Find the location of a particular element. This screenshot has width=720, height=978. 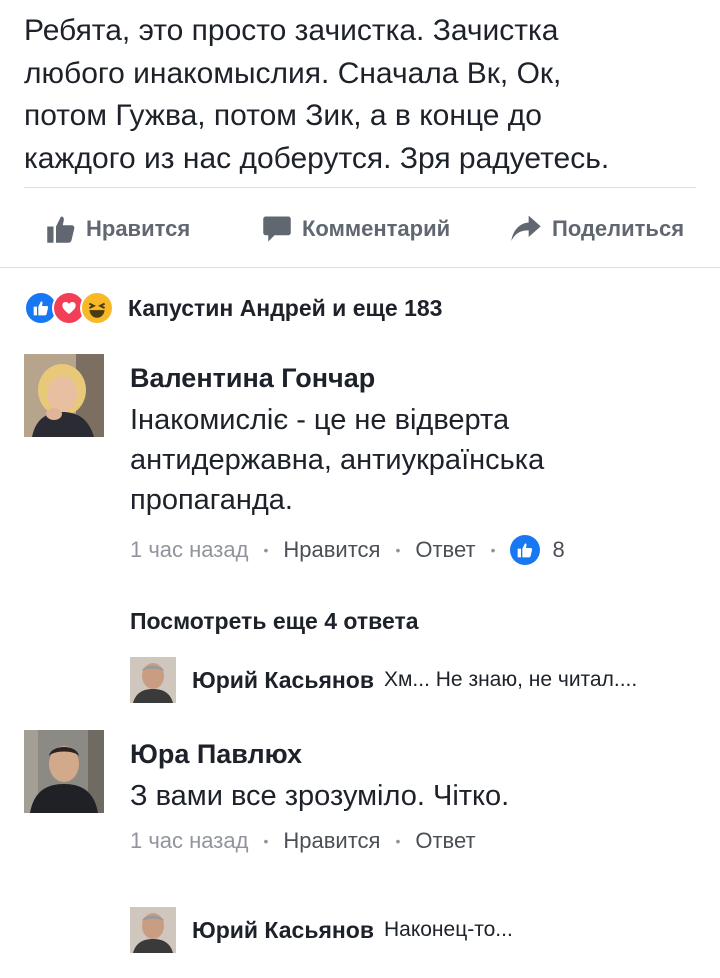

view-more-replies-link: Посмотреть еще 4 ответа is located at coordinates (274, 621).